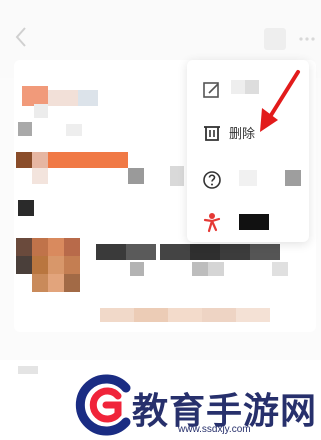  Describe the element at coordinates (212, 133) in the screenshot. I see `trash-icon` at that location.